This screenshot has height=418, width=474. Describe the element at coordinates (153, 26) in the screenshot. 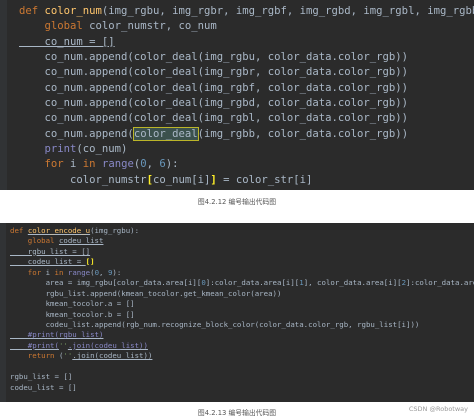

I see `code-token: color_numstr, co_num` at that location.